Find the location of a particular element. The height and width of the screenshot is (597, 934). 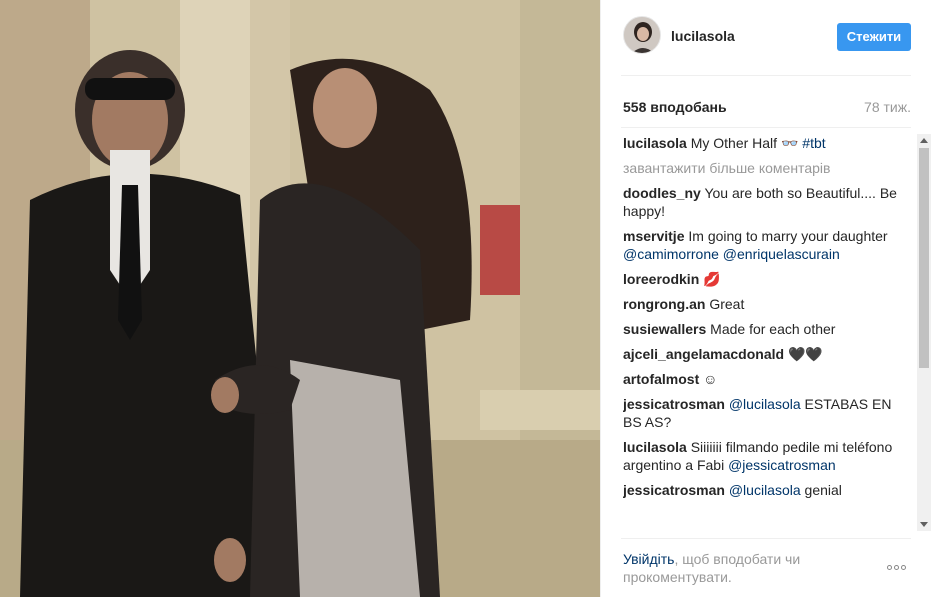

load-more-comments-link: завантажити більше коментарів is located at coordinates (768, 168).